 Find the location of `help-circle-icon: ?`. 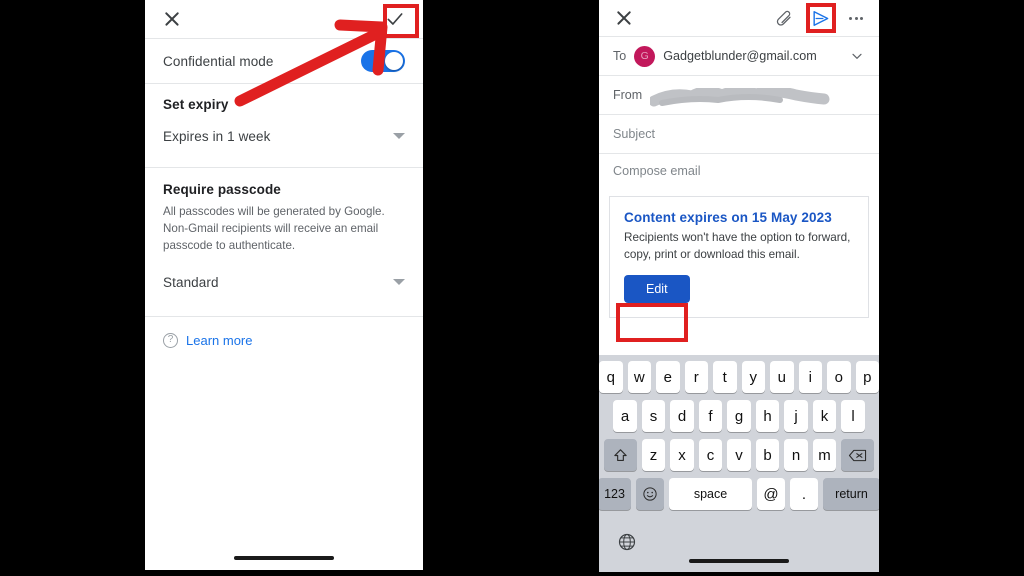

help-circle-icon: ? is located at coordinates (170, 341).